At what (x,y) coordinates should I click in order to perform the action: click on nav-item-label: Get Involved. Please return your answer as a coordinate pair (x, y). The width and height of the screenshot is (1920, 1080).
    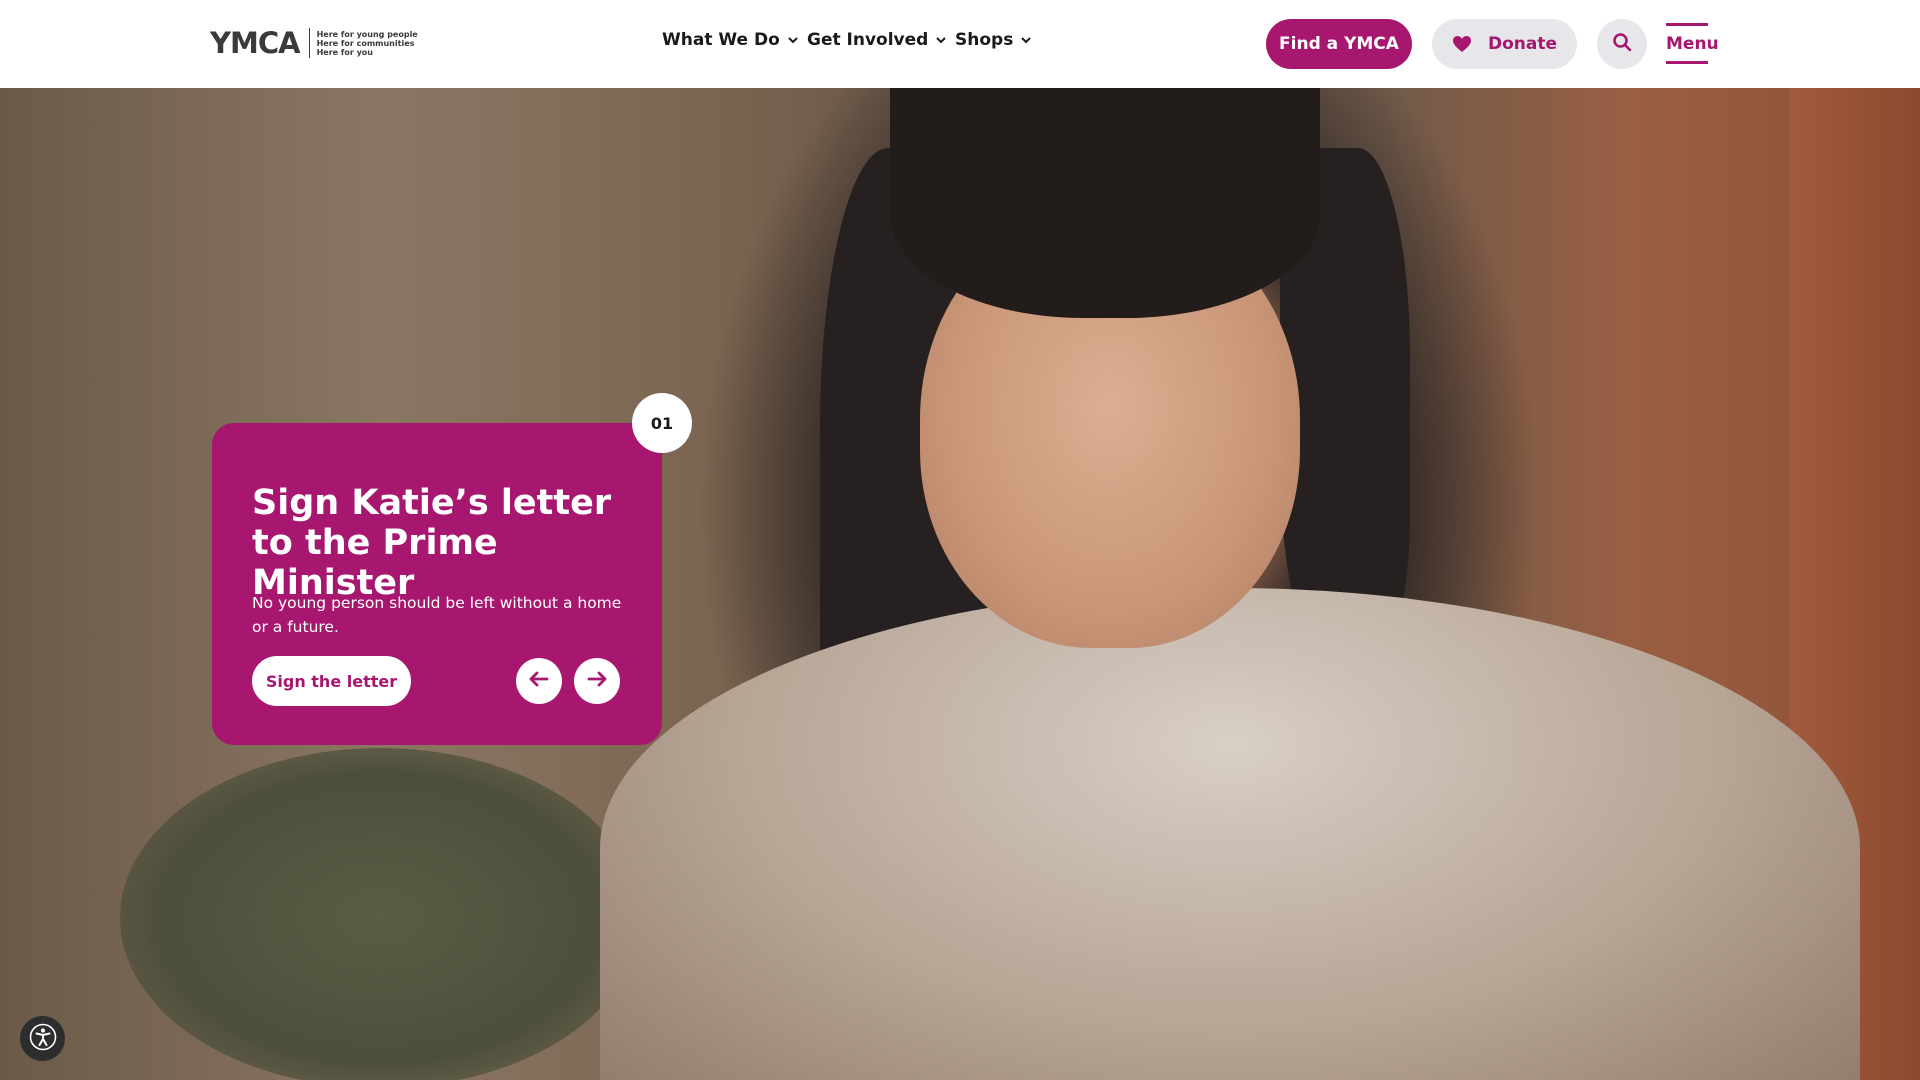
    Looking at the image, I should click on (868, 40).